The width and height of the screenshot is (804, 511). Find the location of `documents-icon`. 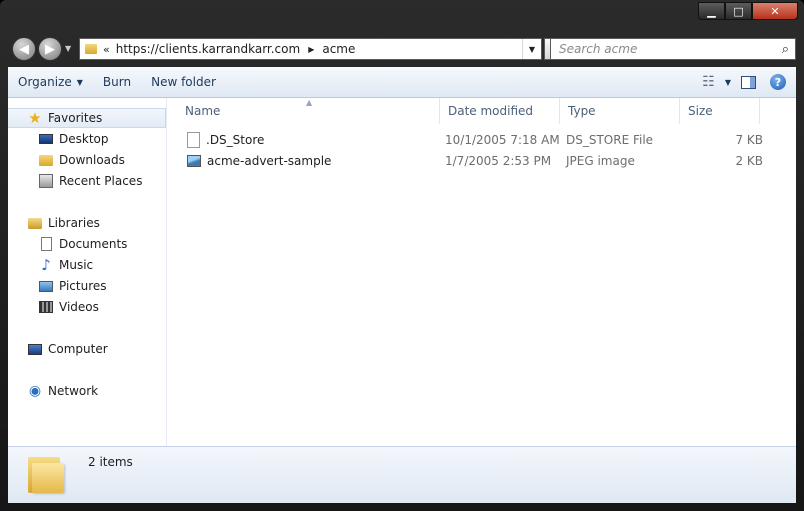

documents-icon is located at coordinates (46, 244).